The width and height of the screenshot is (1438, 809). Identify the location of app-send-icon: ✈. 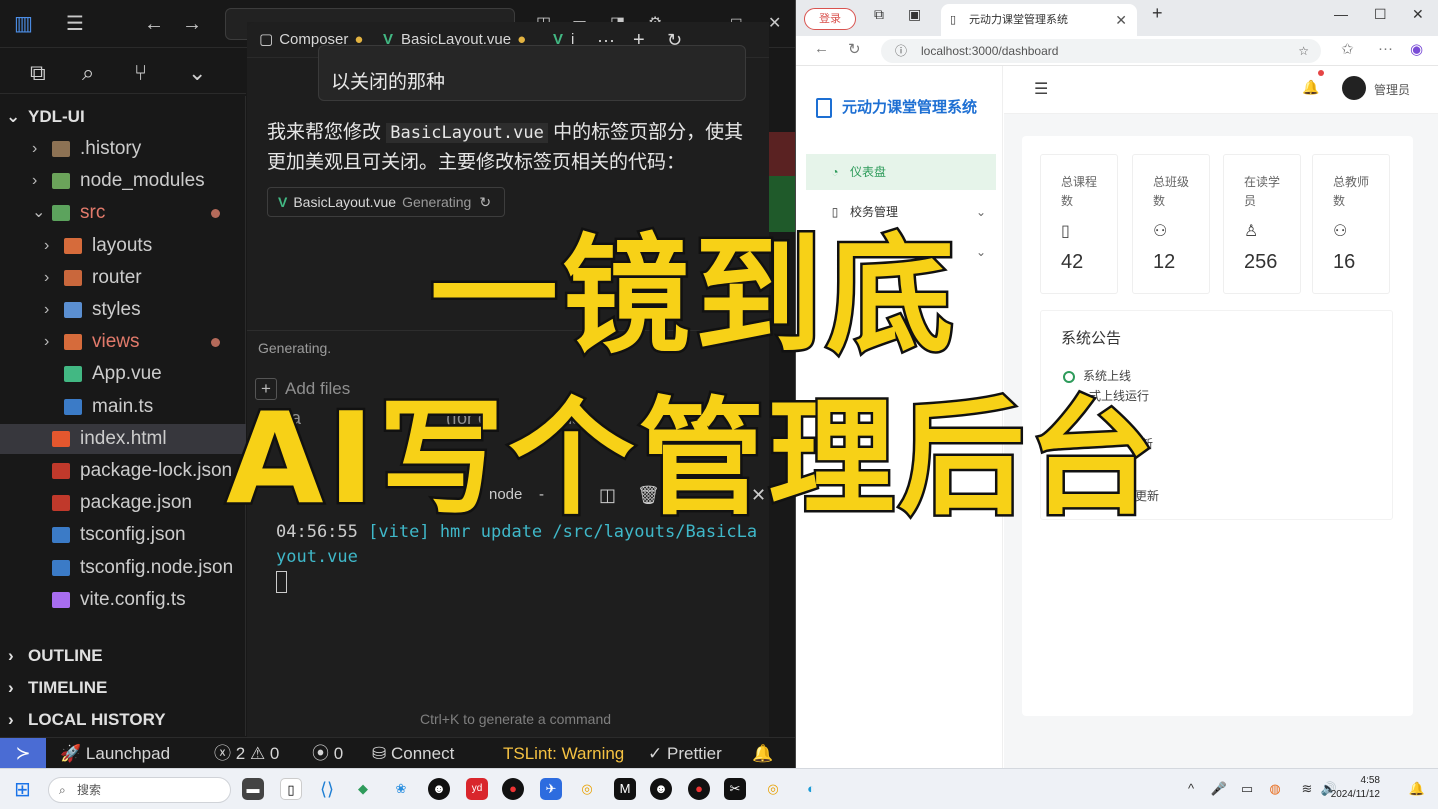
(551, 789).